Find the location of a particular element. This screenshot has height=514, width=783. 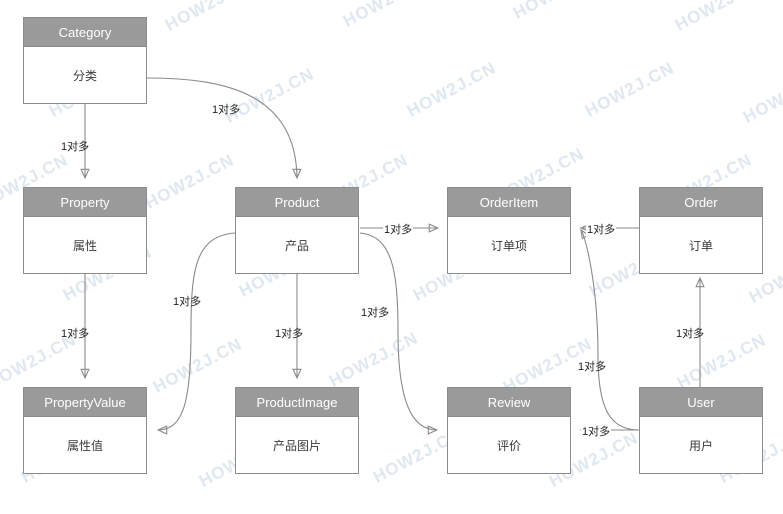

entity-category: Category 分类 is located at coordinates (85, 60).